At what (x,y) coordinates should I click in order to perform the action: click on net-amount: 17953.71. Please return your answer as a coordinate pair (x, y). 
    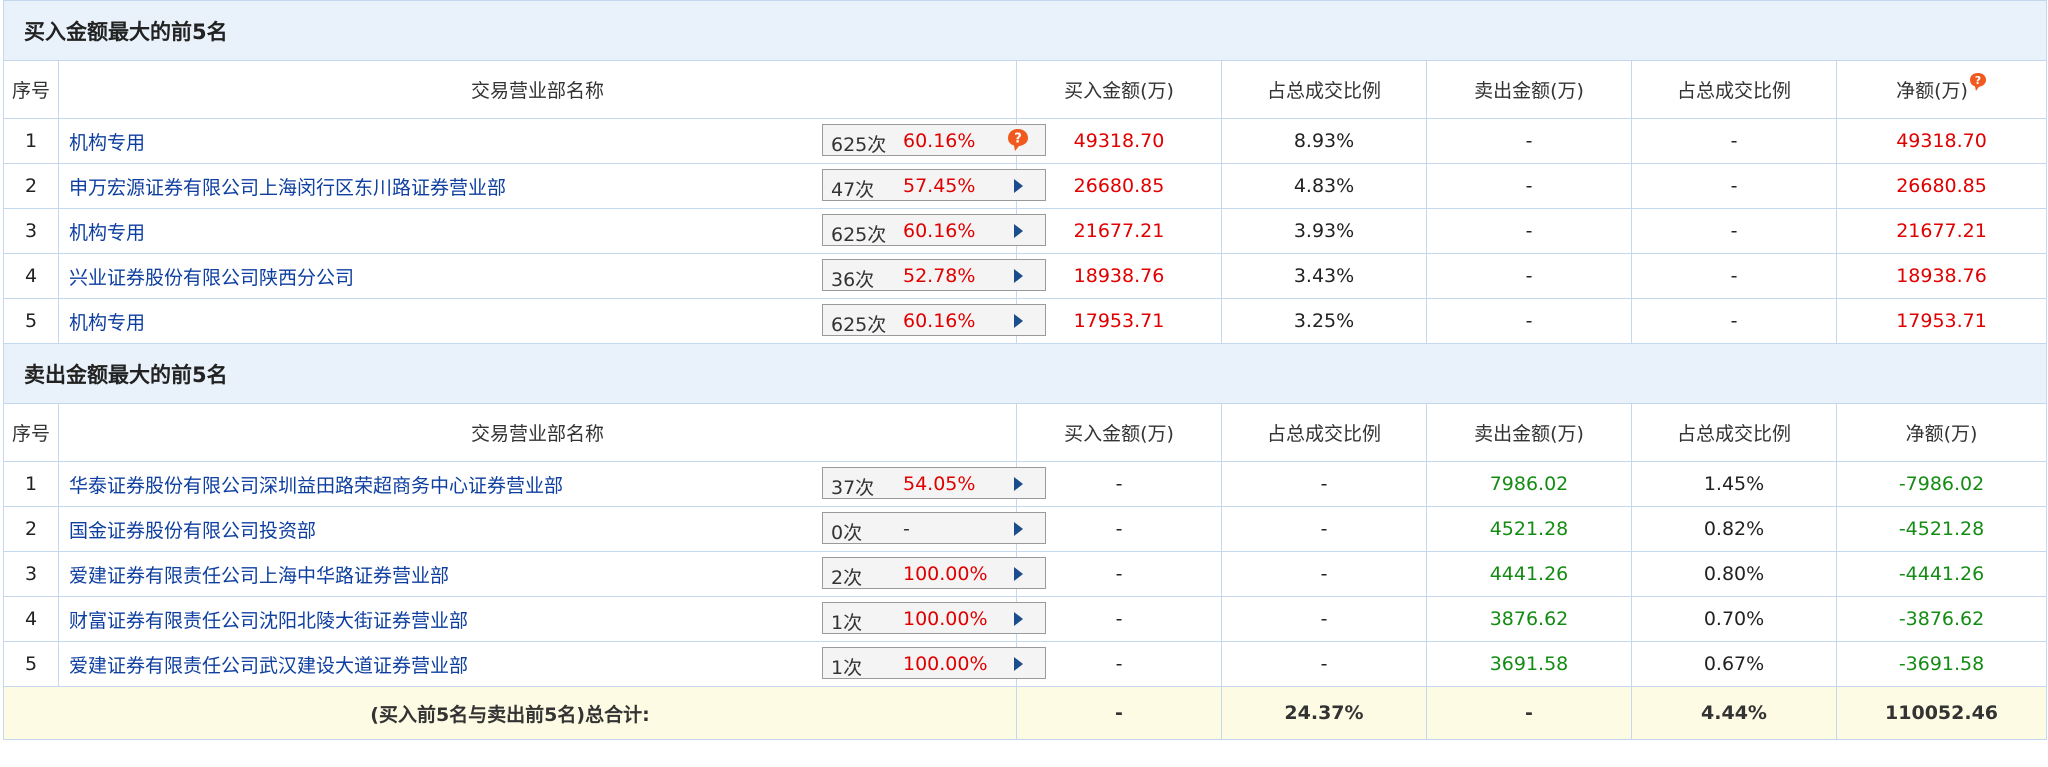
    Looking at the image, I should click on (1941, 321).